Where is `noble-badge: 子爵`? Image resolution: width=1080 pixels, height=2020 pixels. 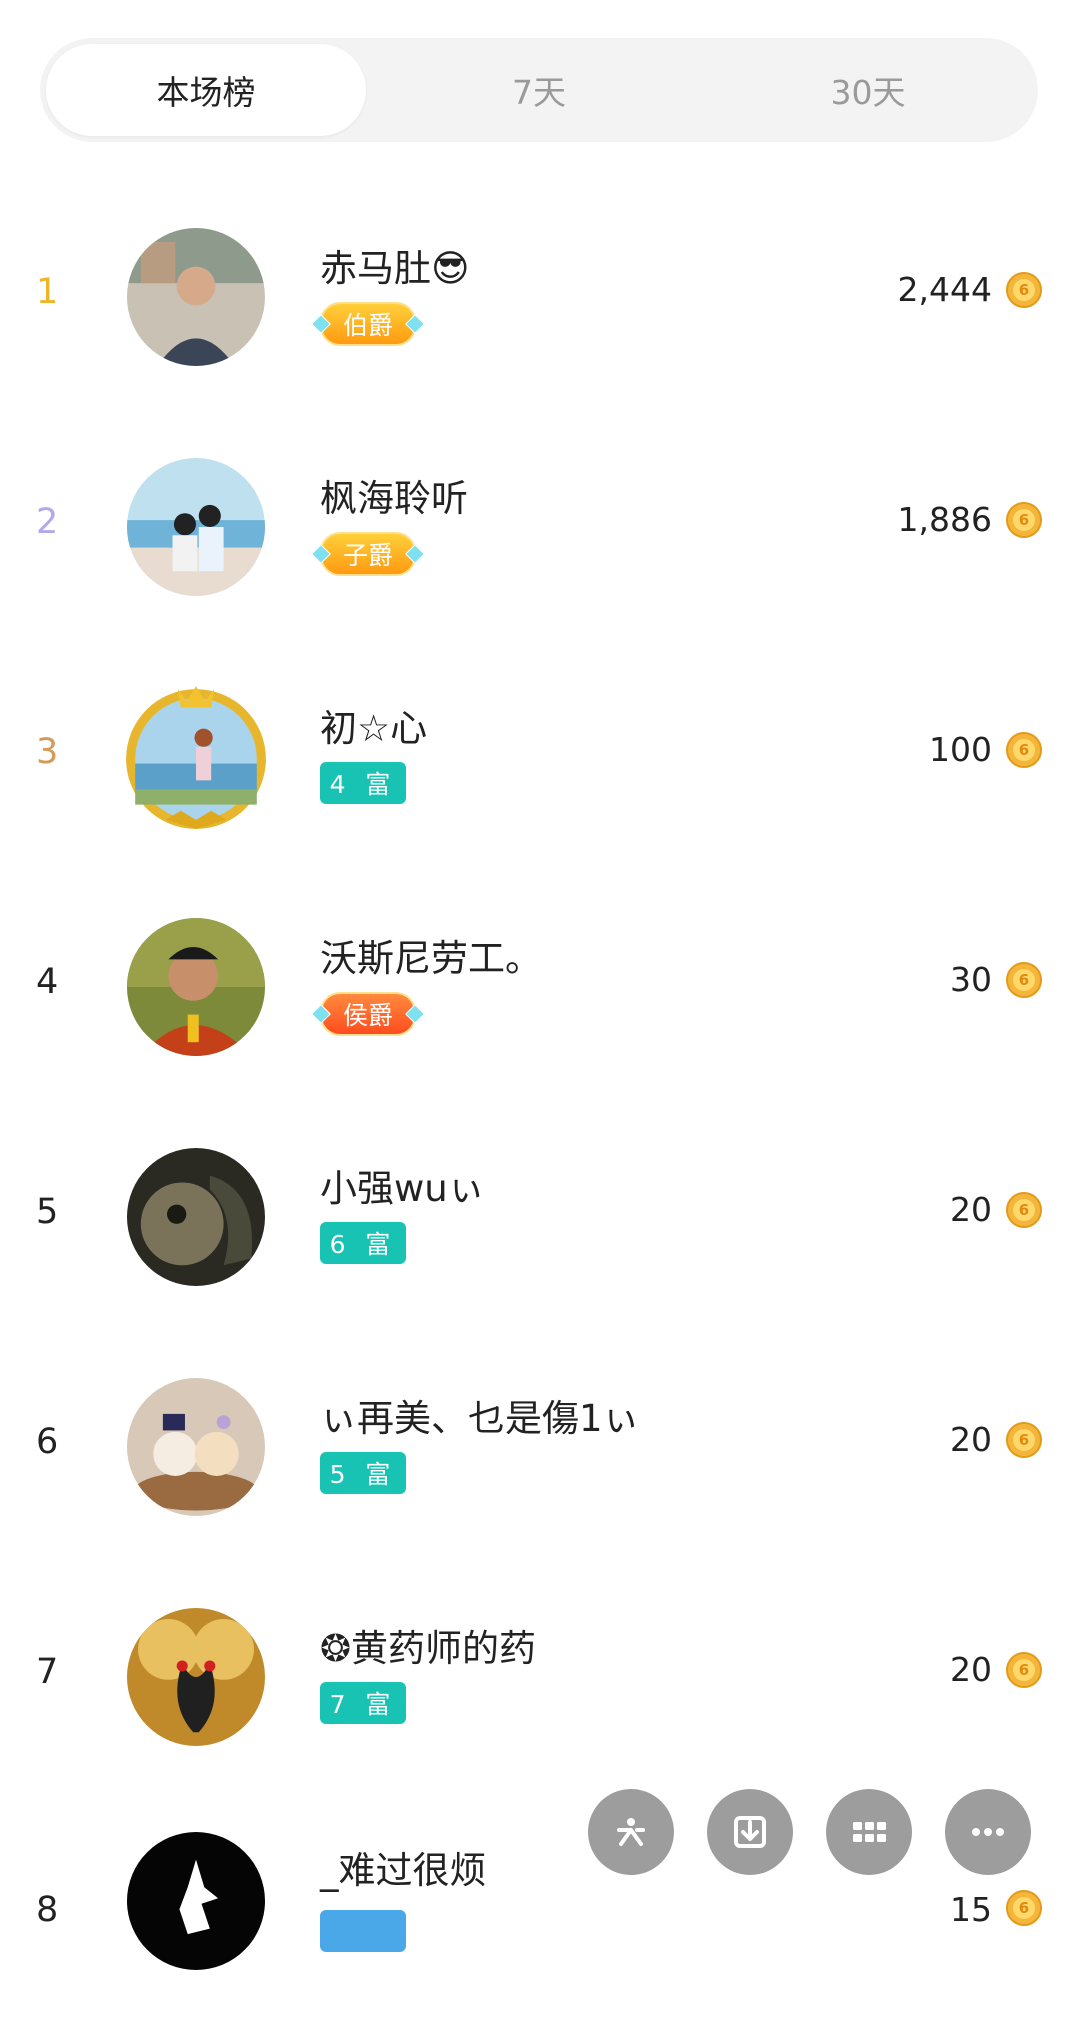 noble-badge: 子爵 is located at coordinates (368, 554).